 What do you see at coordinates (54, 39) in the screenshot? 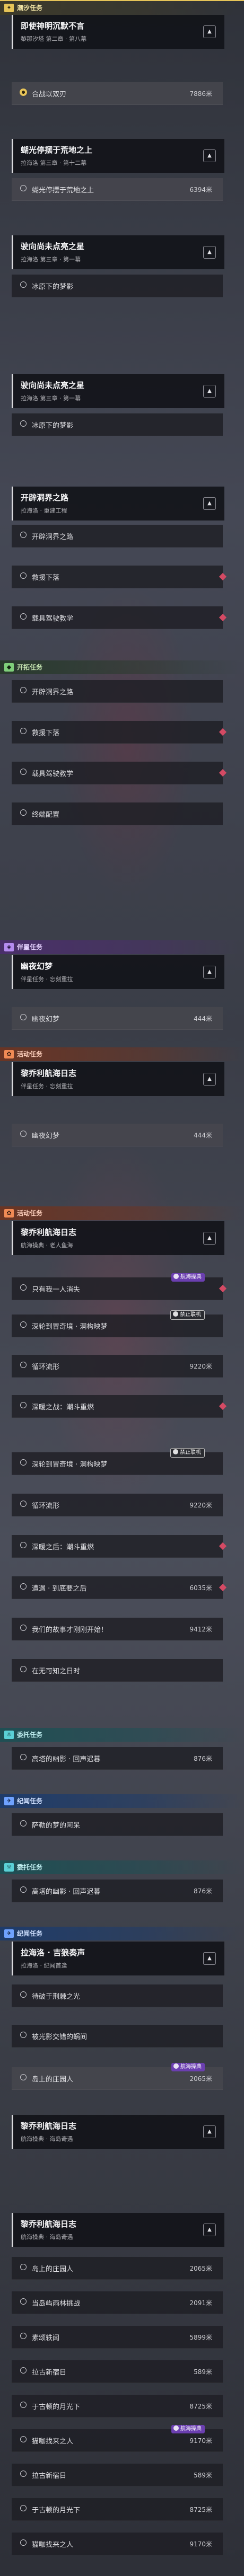
I see `quest-subtitle: 黎那汐塔 第二章 · 第八幕` at bounding box center [54, 39].